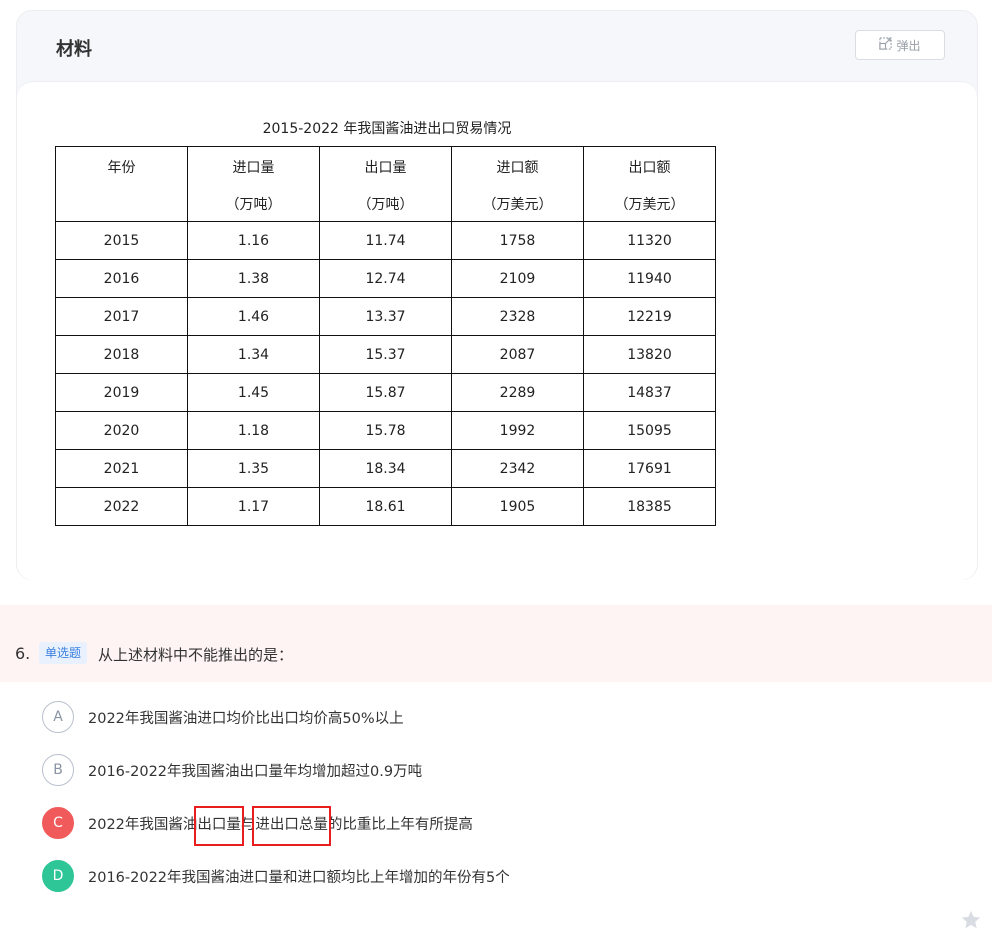 Image resolution: width=992 pixels, height=937 pixels. What do you see at coordinates (886, 45) in the screenshot?
I see `popout-icon` at bounding box center [886, 45].